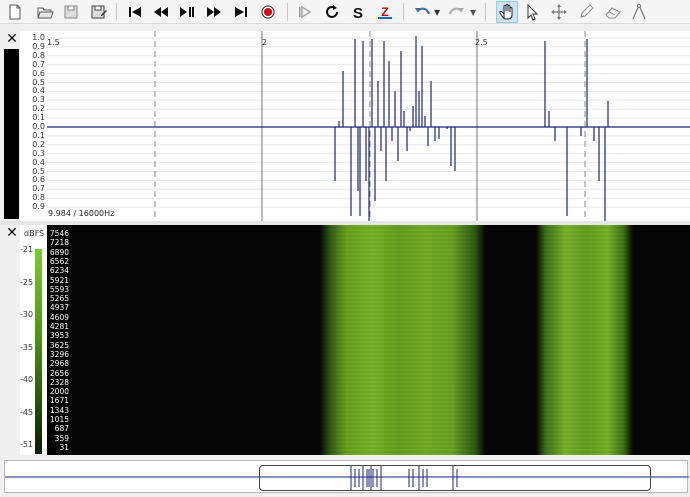 This screenshot has width=690, height=497. Describe the element at coordinates (38, 153) in the screenshot. I see `amplitude-label: 0.3` at that location.